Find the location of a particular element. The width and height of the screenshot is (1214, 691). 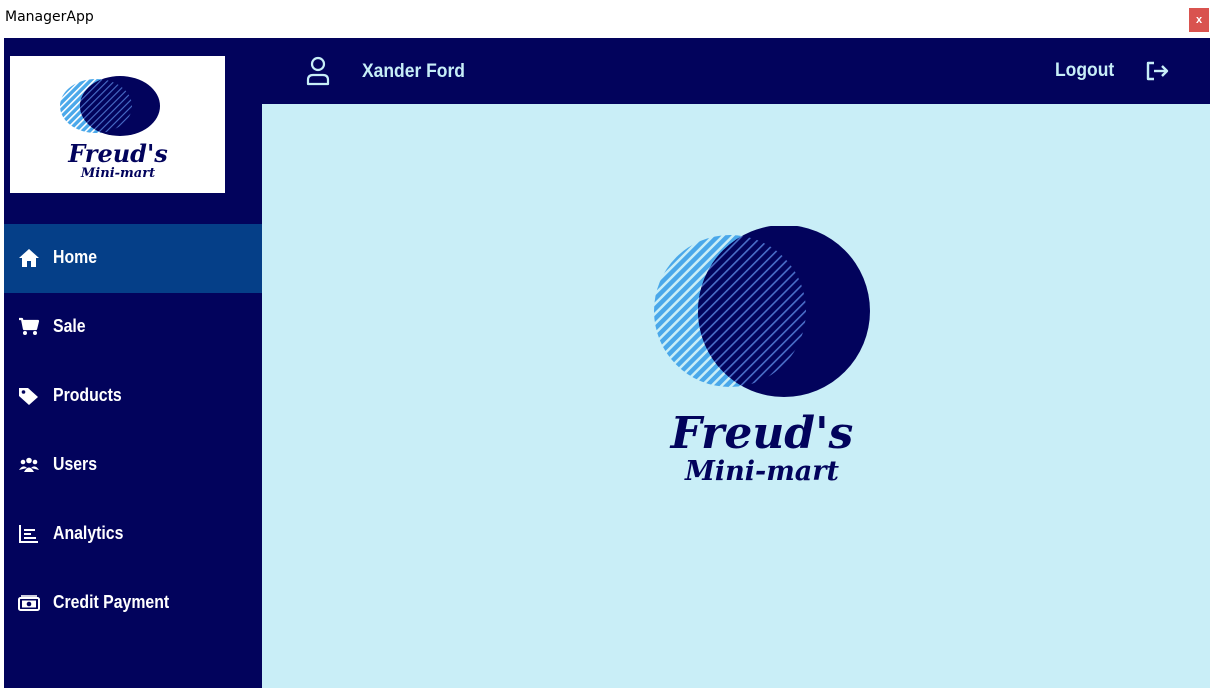

users-icon is located at coordinates (29, 464).